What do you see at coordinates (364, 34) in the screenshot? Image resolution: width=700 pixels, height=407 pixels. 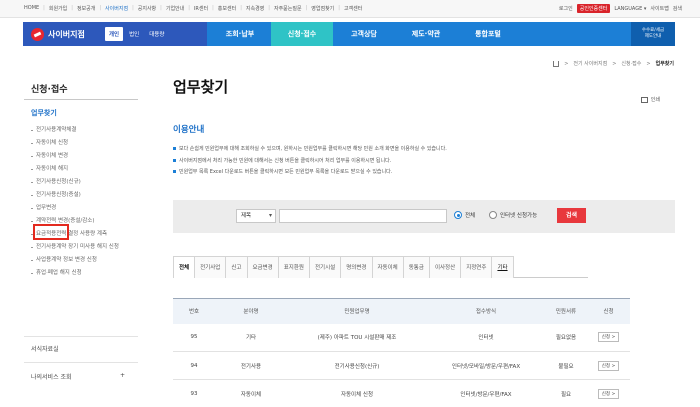 I see `menu-consultation: 고객상담` at bounding box center [364, 34].